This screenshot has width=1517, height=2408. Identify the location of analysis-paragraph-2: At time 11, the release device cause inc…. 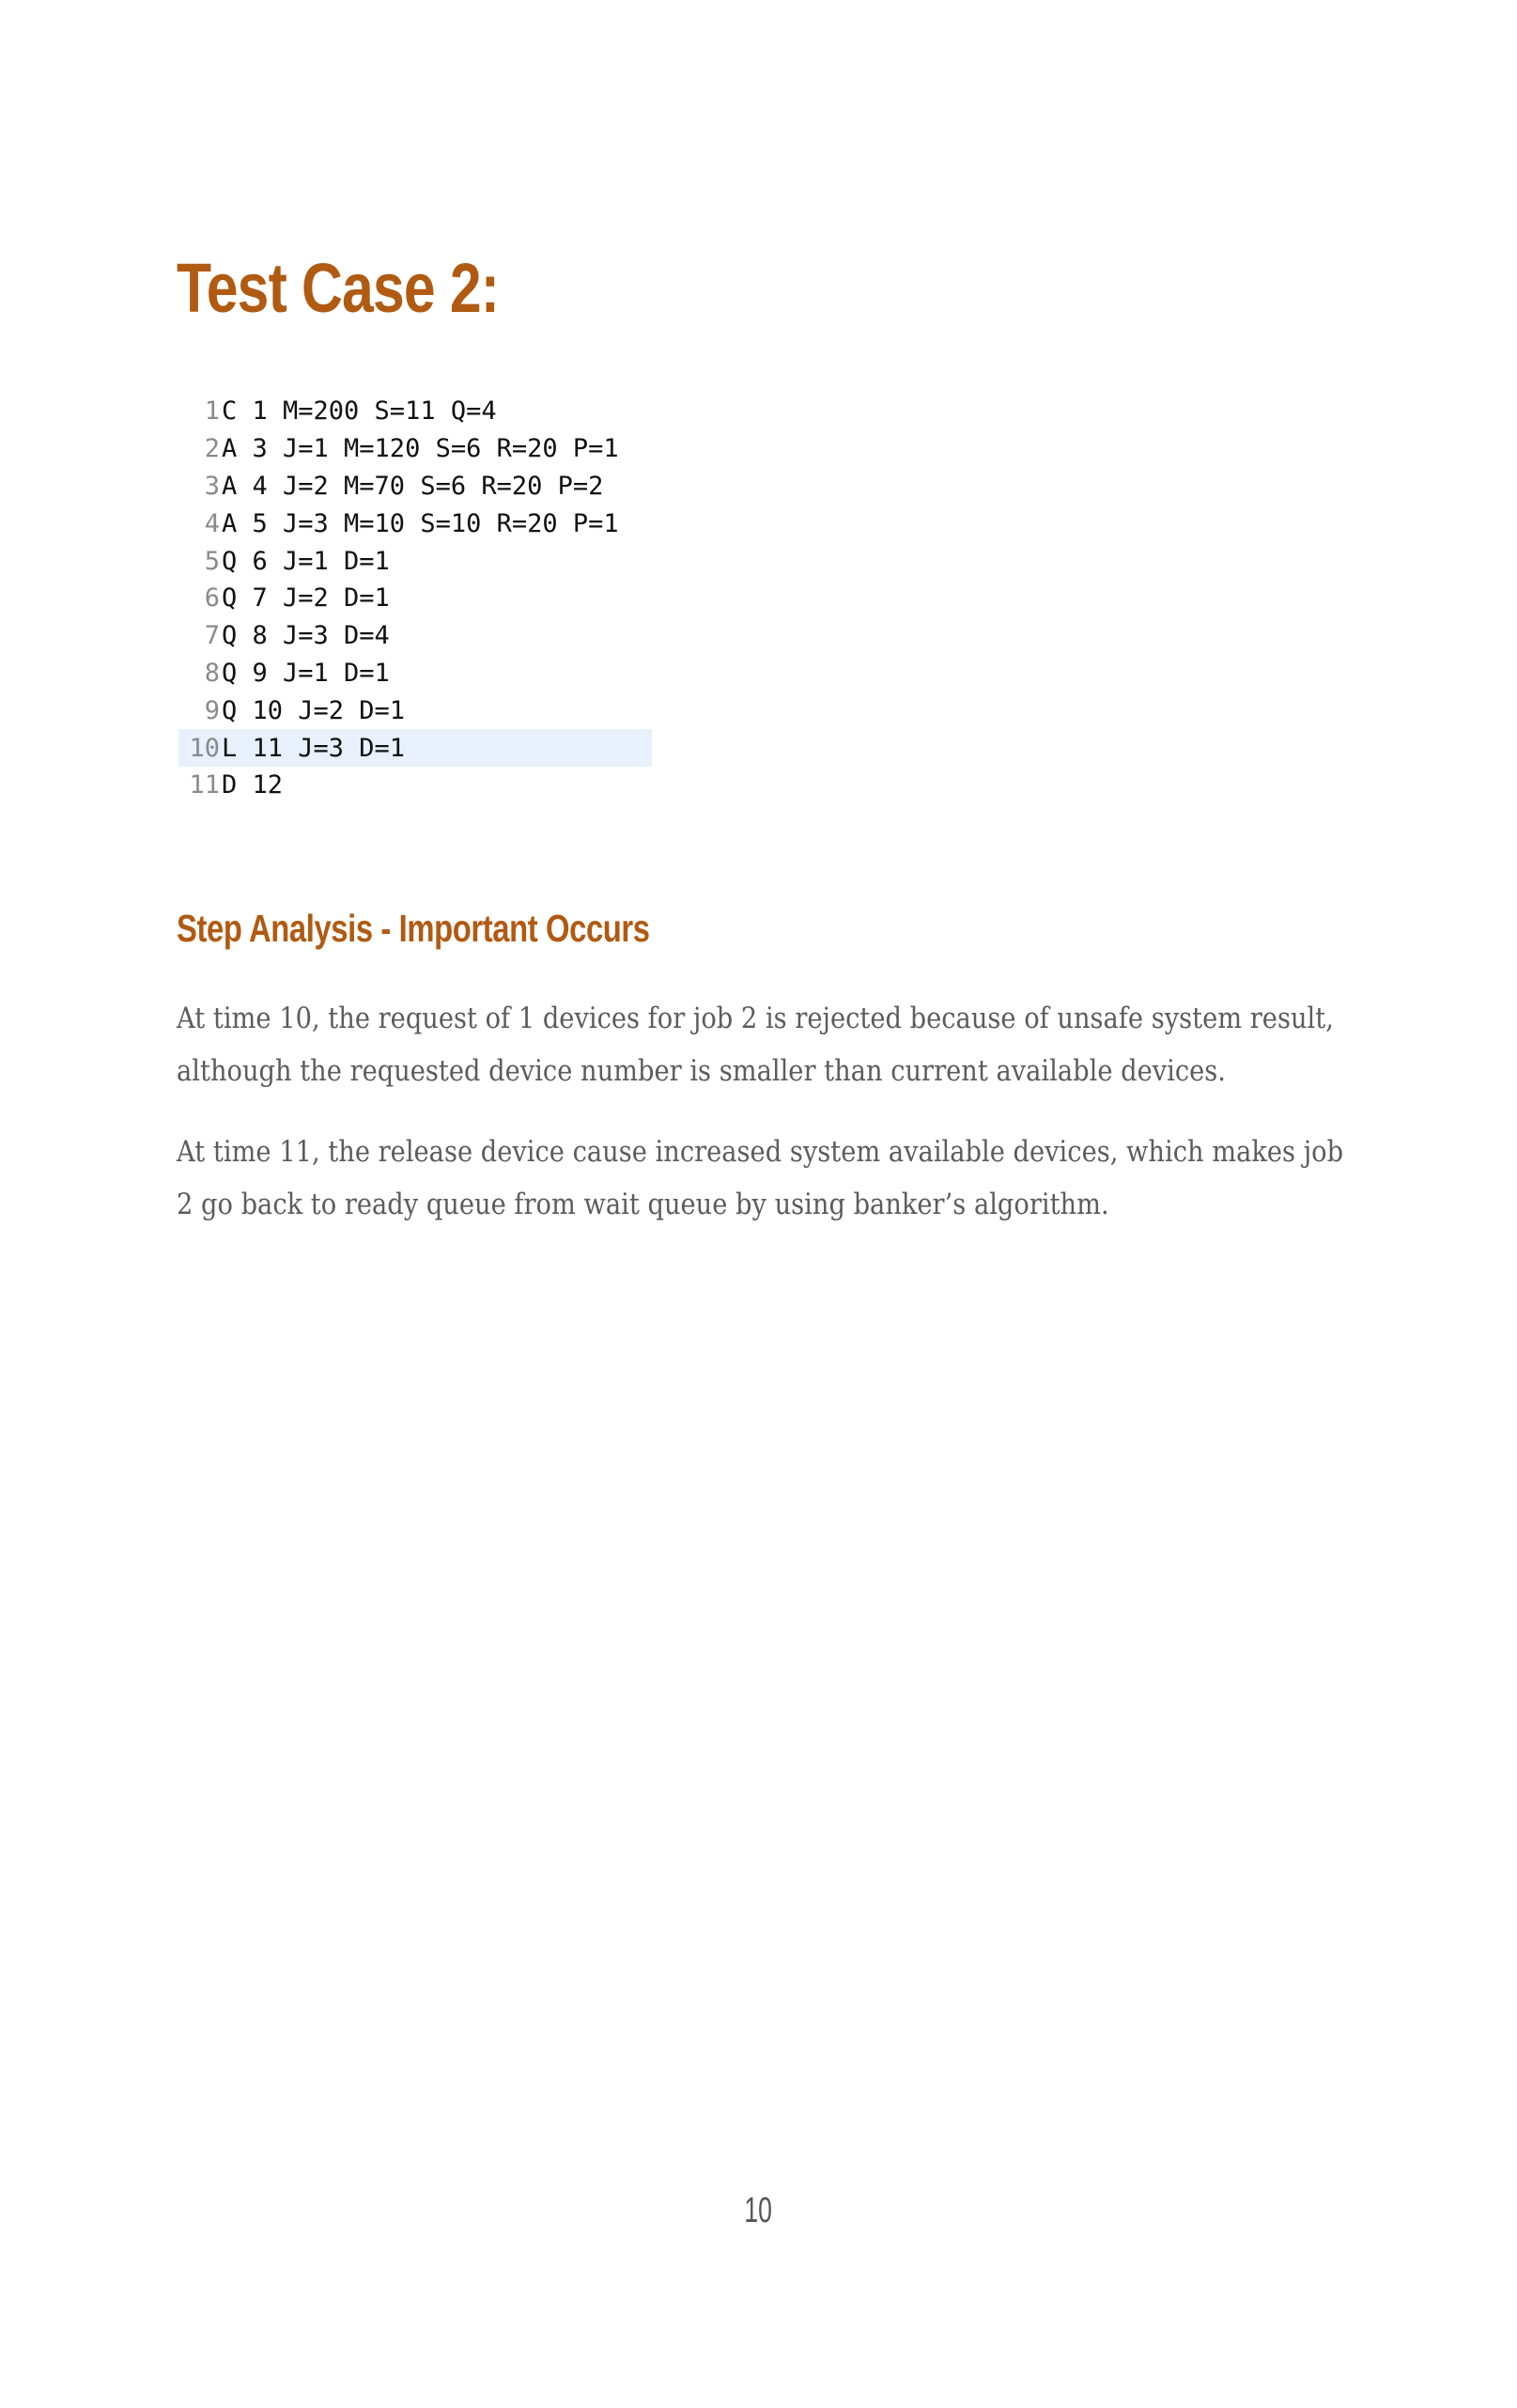
(760, 1178).